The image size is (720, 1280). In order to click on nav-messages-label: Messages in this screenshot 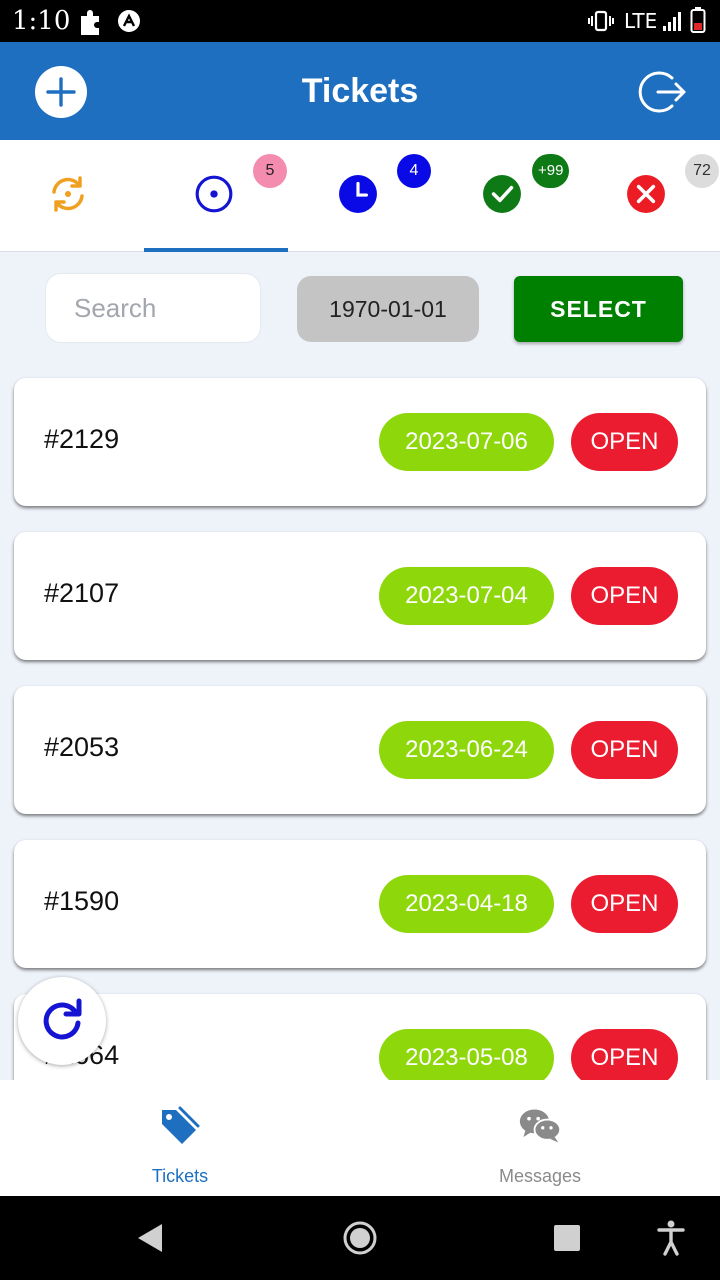, I will do `click(540, 1176)`.